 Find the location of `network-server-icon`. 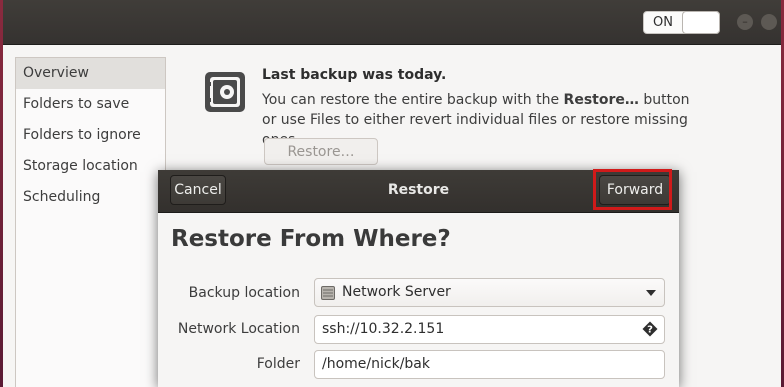

network-server-icon is located at coordinates (328, 293).